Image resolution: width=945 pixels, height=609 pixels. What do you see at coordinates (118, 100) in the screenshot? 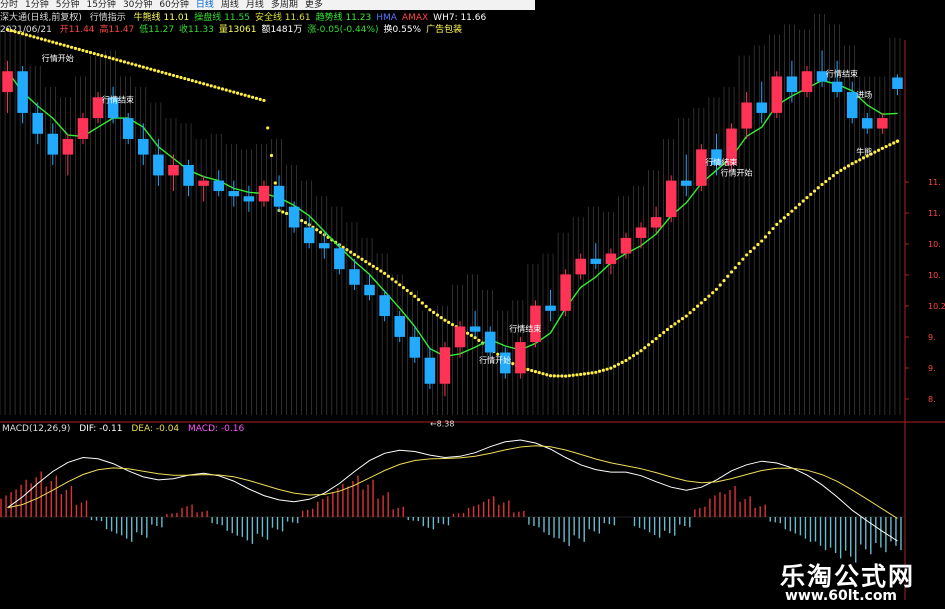
I see `signal-label-1: 行情结束` at bounding box center [118, 100].